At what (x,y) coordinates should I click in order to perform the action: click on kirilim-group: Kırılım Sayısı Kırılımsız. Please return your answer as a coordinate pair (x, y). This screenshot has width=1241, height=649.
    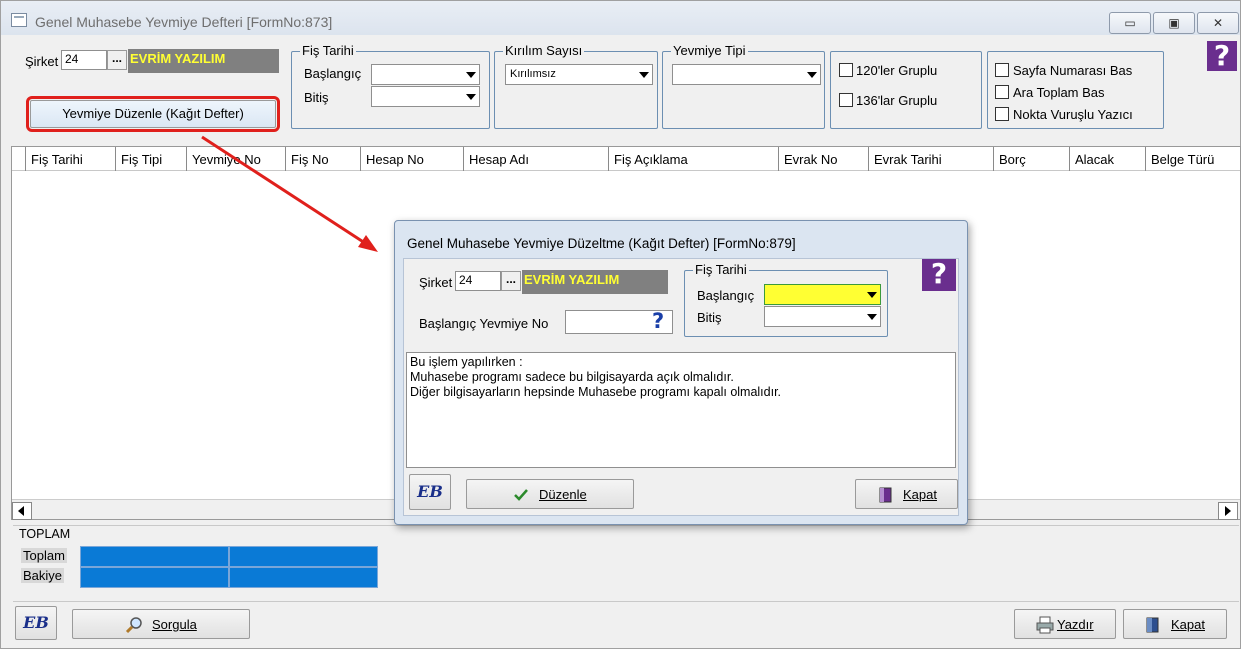
    Looking at the image, I should click on (576, 86).